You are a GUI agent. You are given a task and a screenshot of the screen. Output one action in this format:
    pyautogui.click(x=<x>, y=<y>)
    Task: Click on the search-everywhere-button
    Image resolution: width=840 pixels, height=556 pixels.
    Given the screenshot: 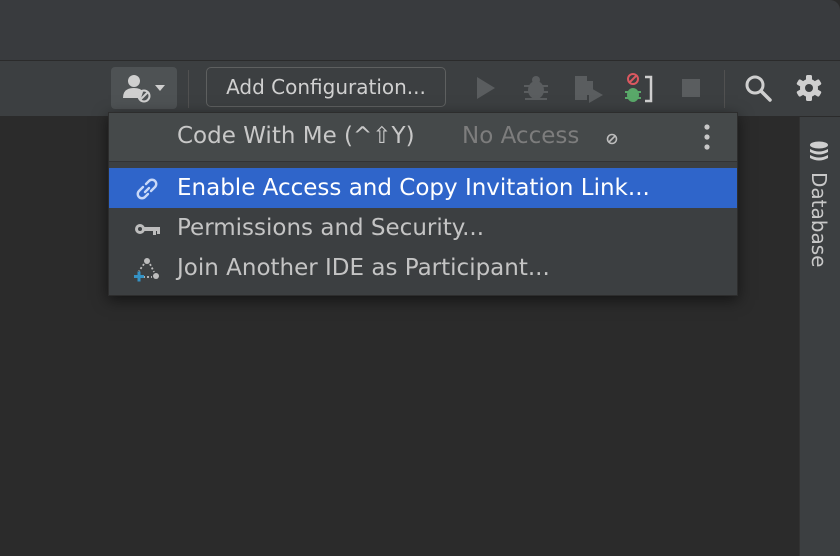 What is the action you would take?
    pyautogui.click(x=758, y=88)
    